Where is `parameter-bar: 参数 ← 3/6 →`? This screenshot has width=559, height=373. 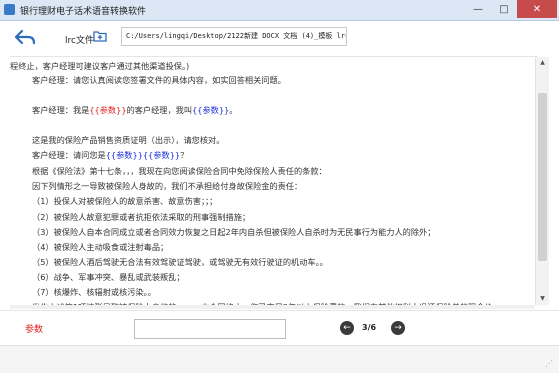 parameter-bar: 参数 ← 3/6 → is located at coordinates (279, 327).